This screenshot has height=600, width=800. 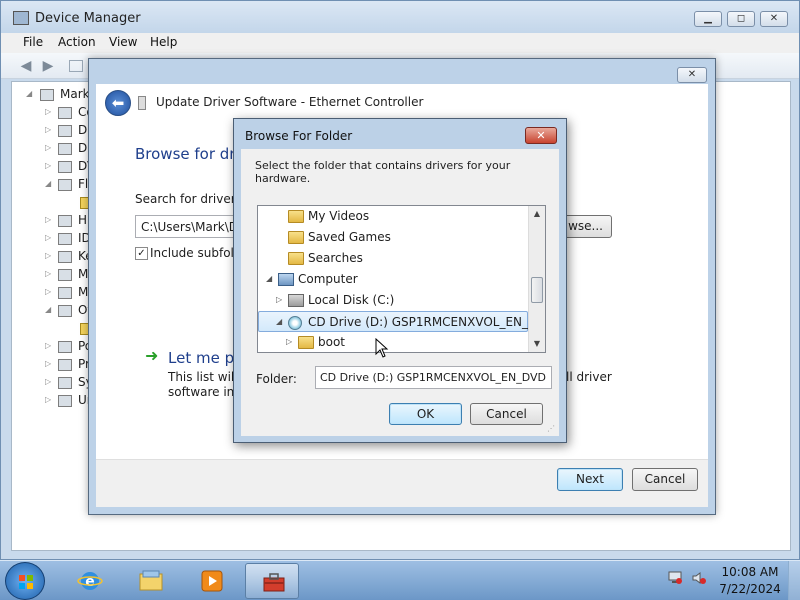 What do you see at coordinates (21, 18) in the screenshot?
I see `device-manager-icon` at bounding box center [21, 18].